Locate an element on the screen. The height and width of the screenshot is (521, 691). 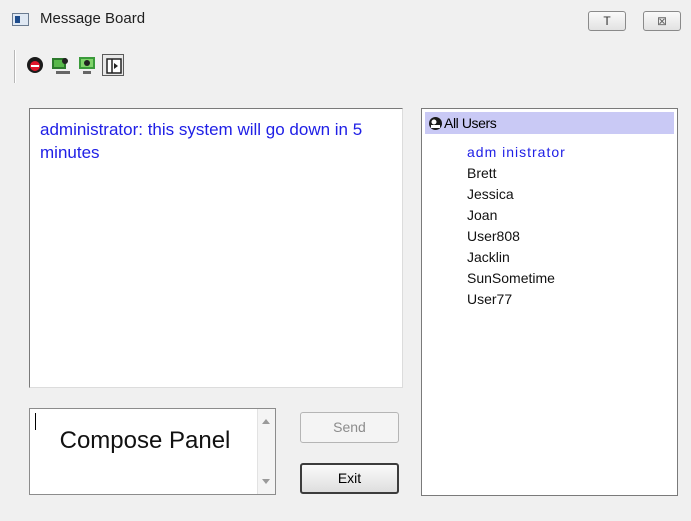
compose-panel-label: Compose Panel is located at coordinates (145, 440).